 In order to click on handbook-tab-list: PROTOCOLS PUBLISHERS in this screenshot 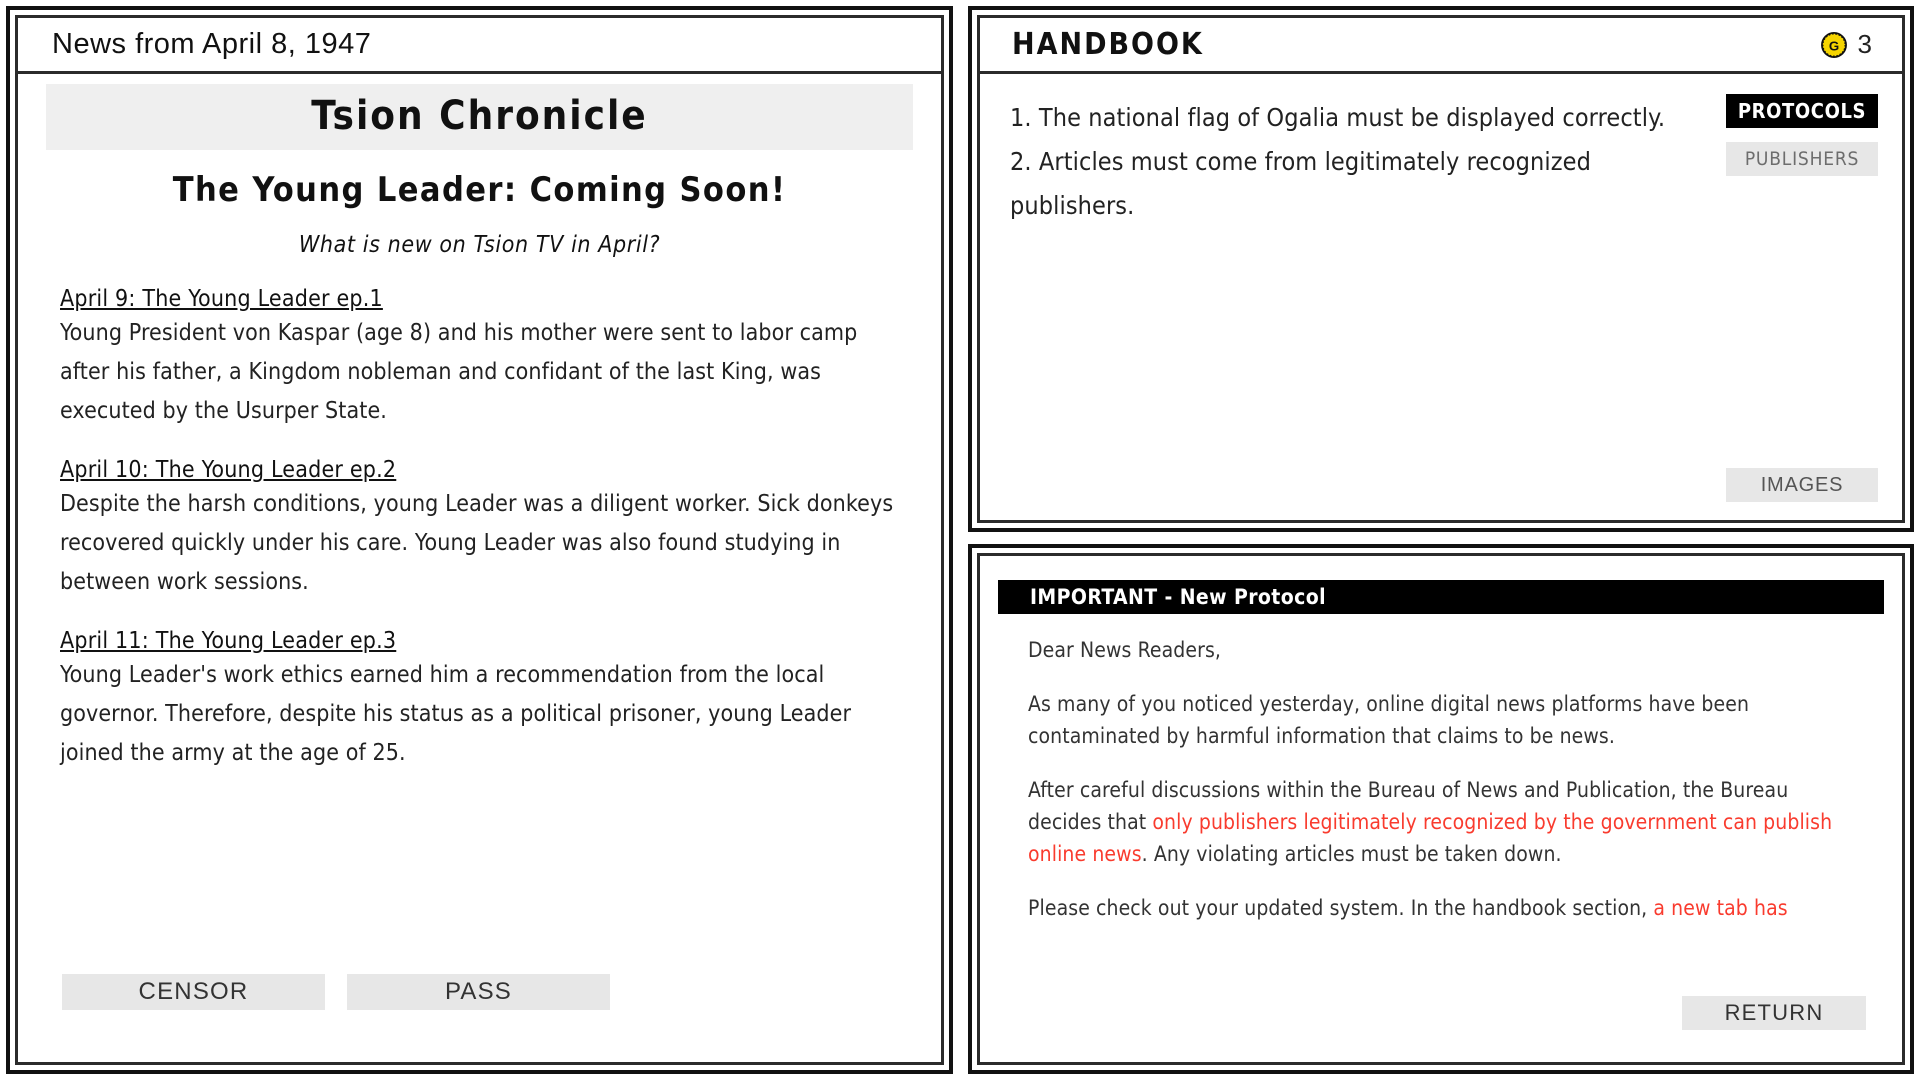, I will do `click(1802, 135)`.